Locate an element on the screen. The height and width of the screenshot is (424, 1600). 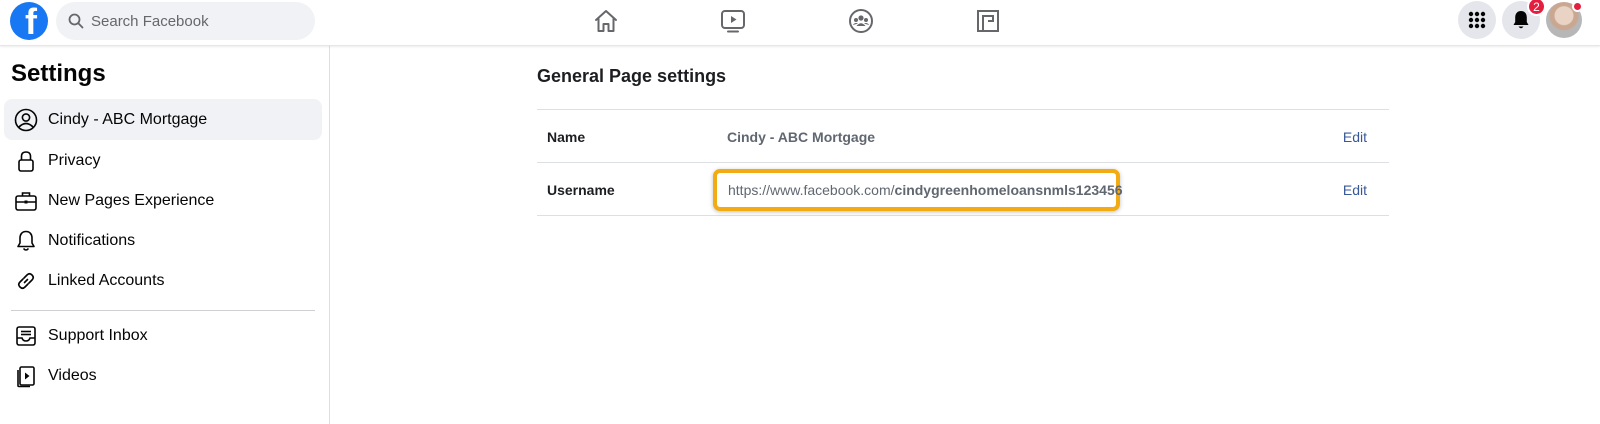
nav-gaming is located at coordinates (988, 21).